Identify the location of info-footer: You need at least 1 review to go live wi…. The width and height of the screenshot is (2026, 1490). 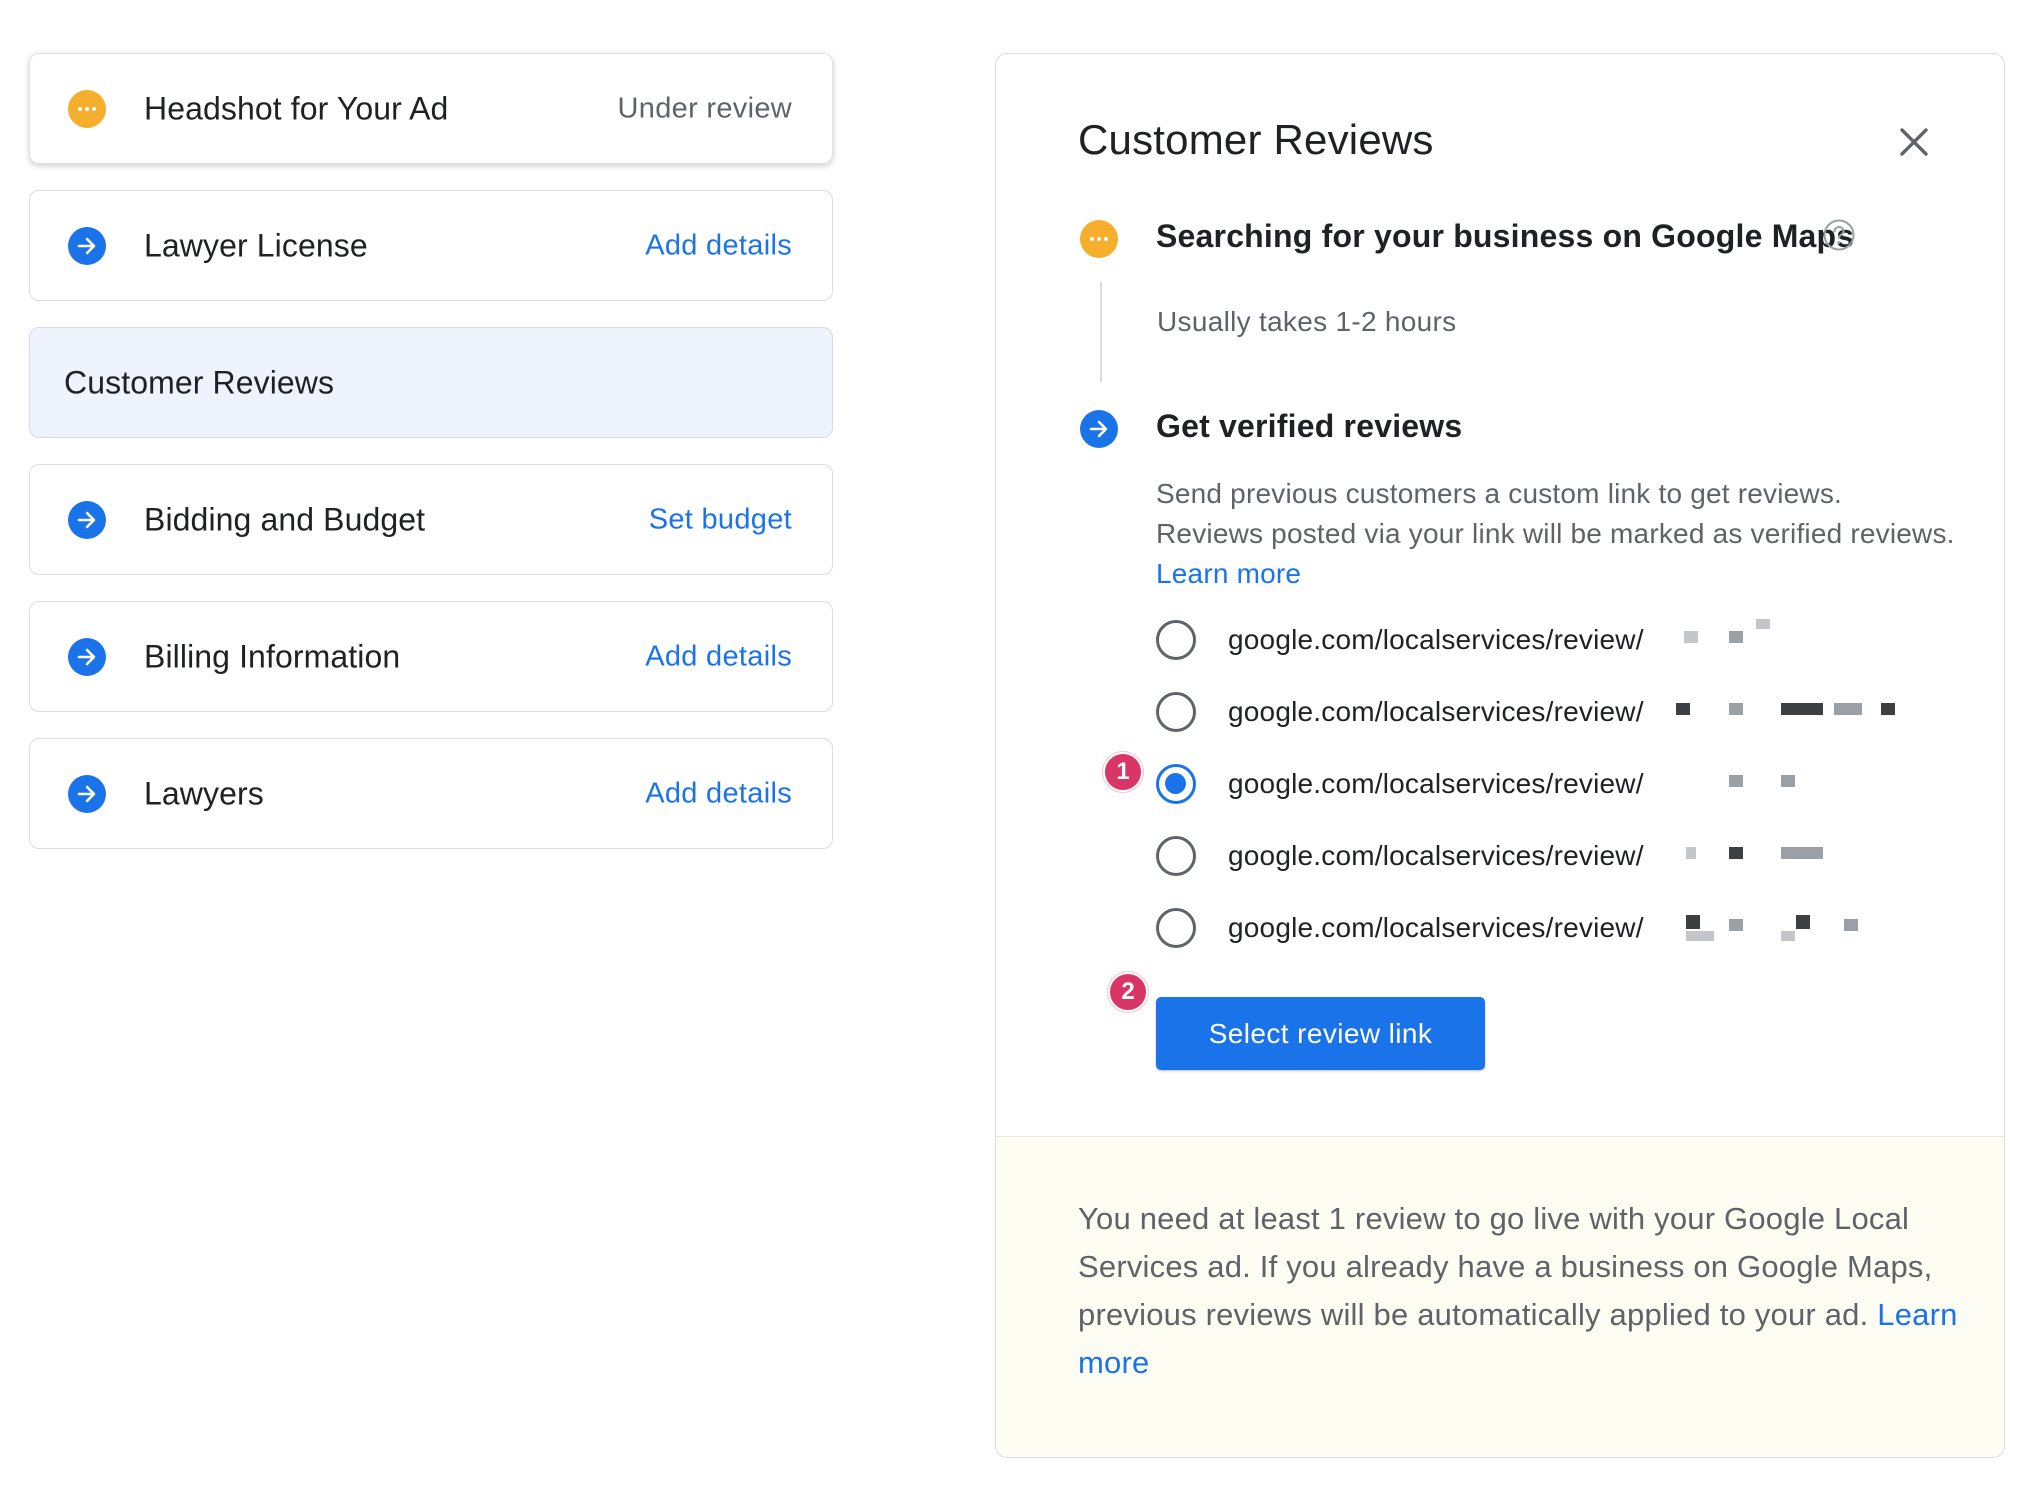
(1500, 1296).